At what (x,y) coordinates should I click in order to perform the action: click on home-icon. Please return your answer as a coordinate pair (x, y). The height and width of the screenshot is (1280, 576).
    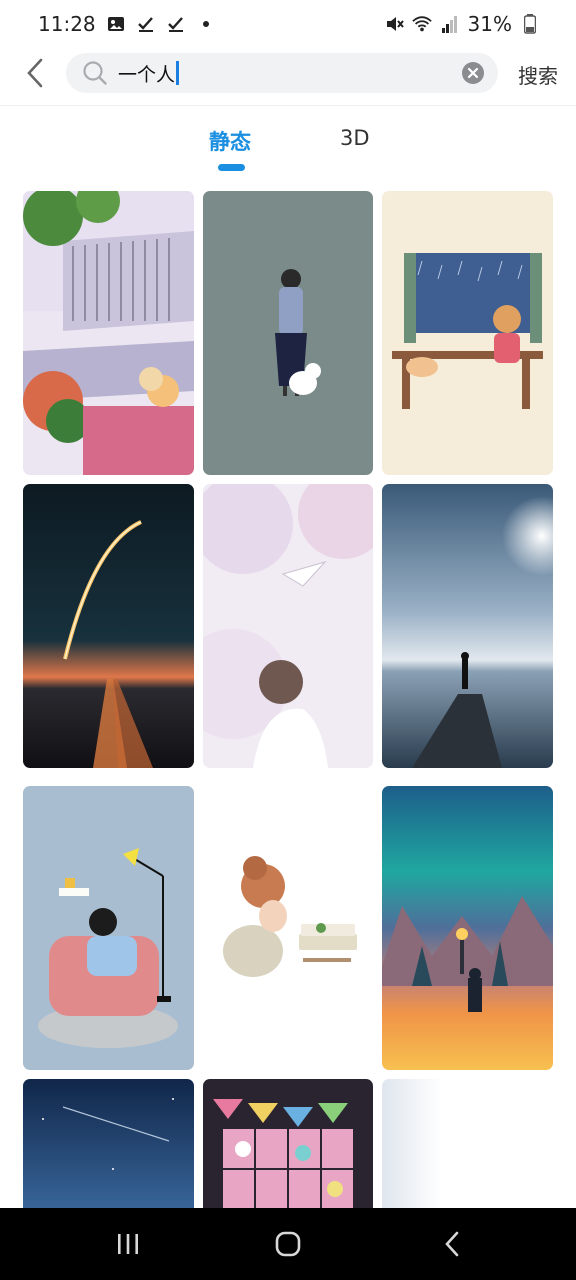
    Looking at the image, I should click on (288, 1244).